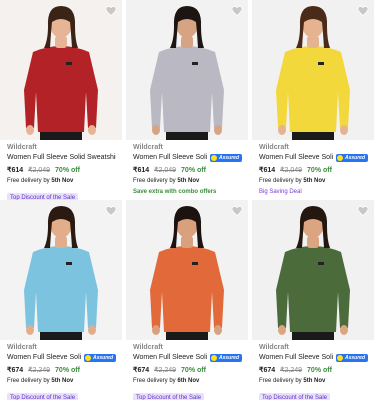 The height and width of the screenshot is (400, 374). I want to click on product-title: Women Full Sleeve Solid Sweatshirt, so click(61, 157).